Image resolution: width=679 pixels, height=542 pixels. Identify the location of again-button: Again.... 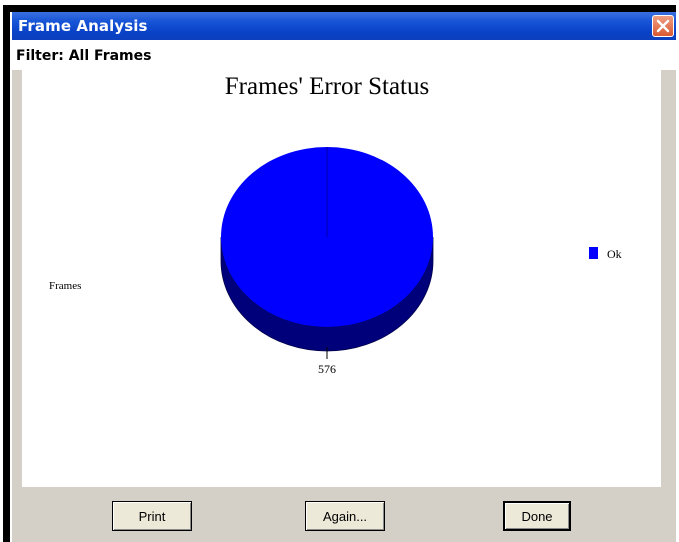
(345, 516).